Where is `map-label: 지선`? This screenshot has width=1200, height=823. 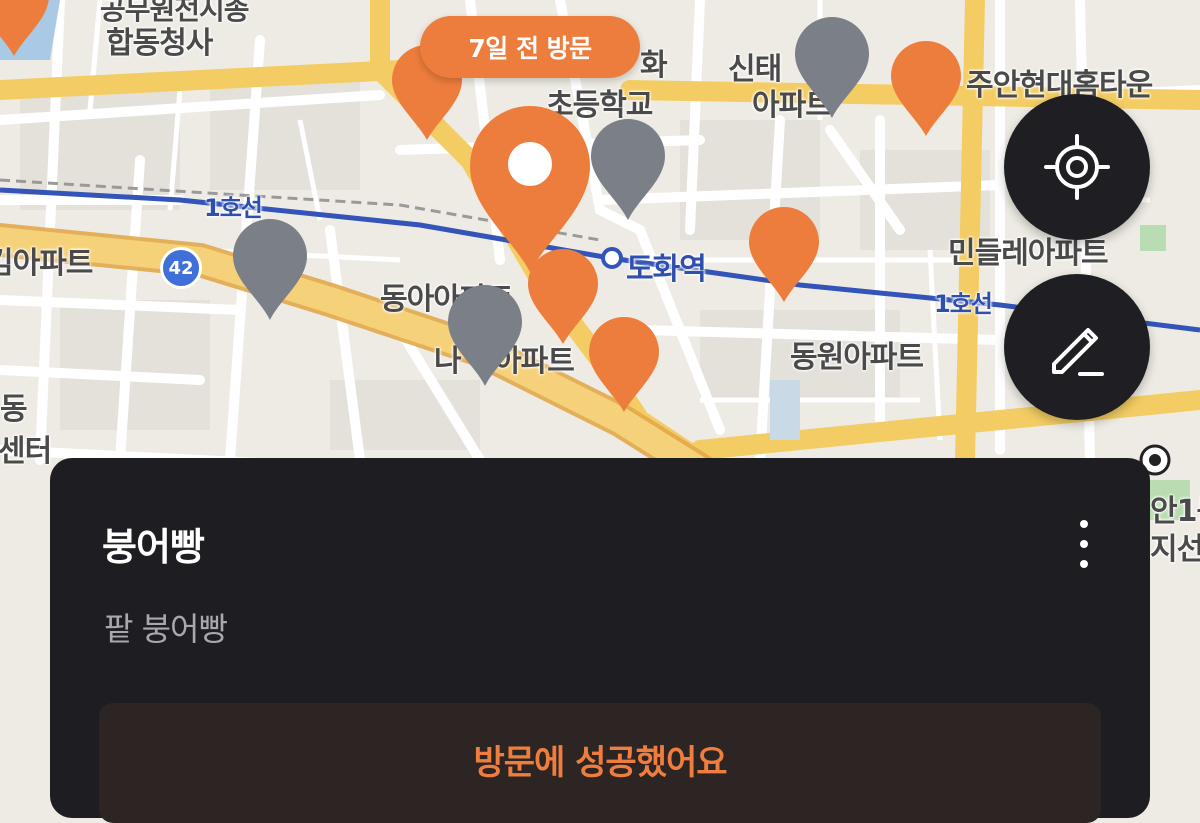
map-label: 지선 is located at coordinates (1175, 549).